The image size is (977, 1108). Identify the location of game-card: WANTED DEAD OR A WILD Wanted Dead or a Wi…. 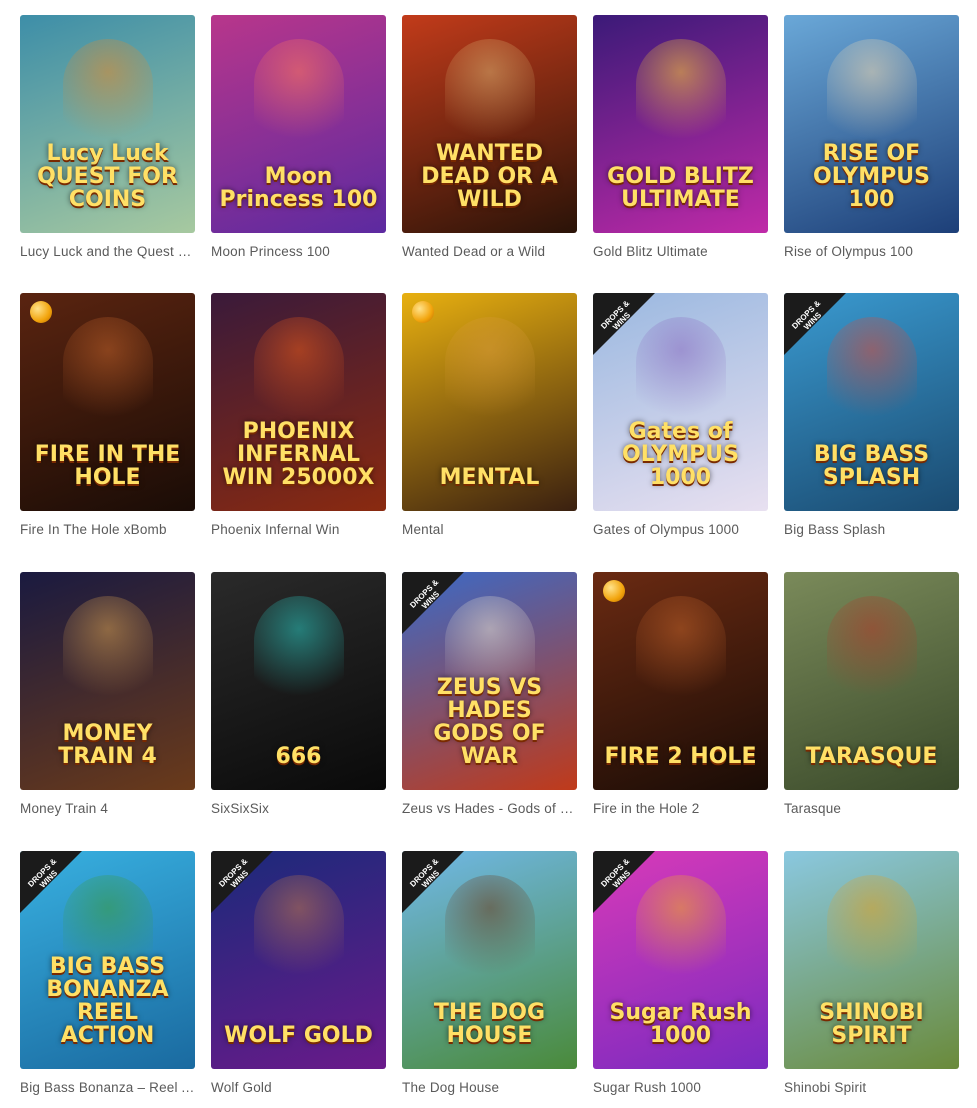
(489, 137).